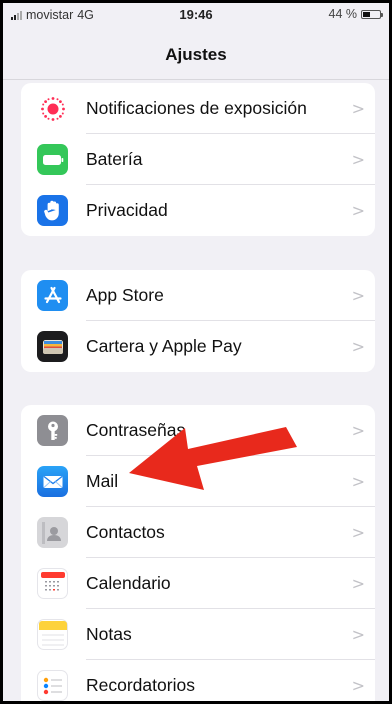 The width and height of the screenshot is (392, 704). Describe the element at coordinates (372, 14) in the screenshot. I see `battery-status-icon` at that location.